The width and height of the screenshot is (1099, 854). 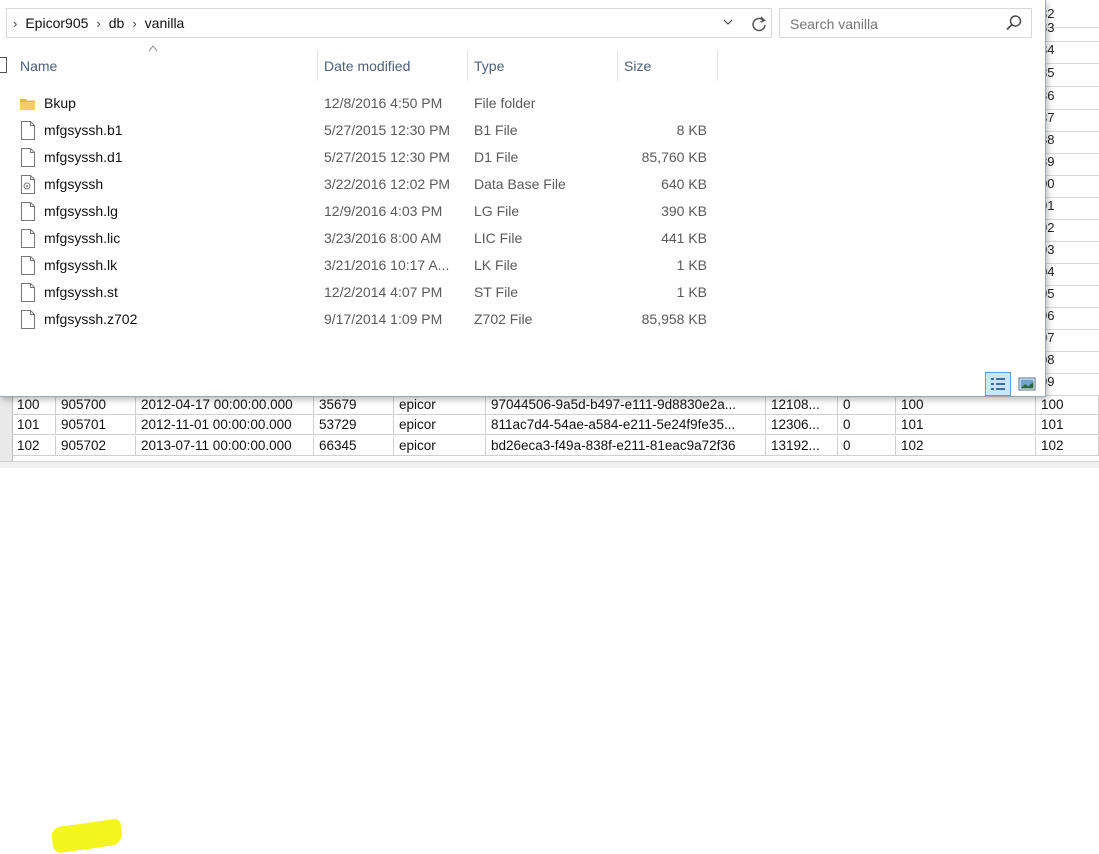 What do you see at coordinates (383, 103) in the screenshot?
I see `file-date-modified: 12/8/2016 4:50 PM` at bounding box center [383, 103].